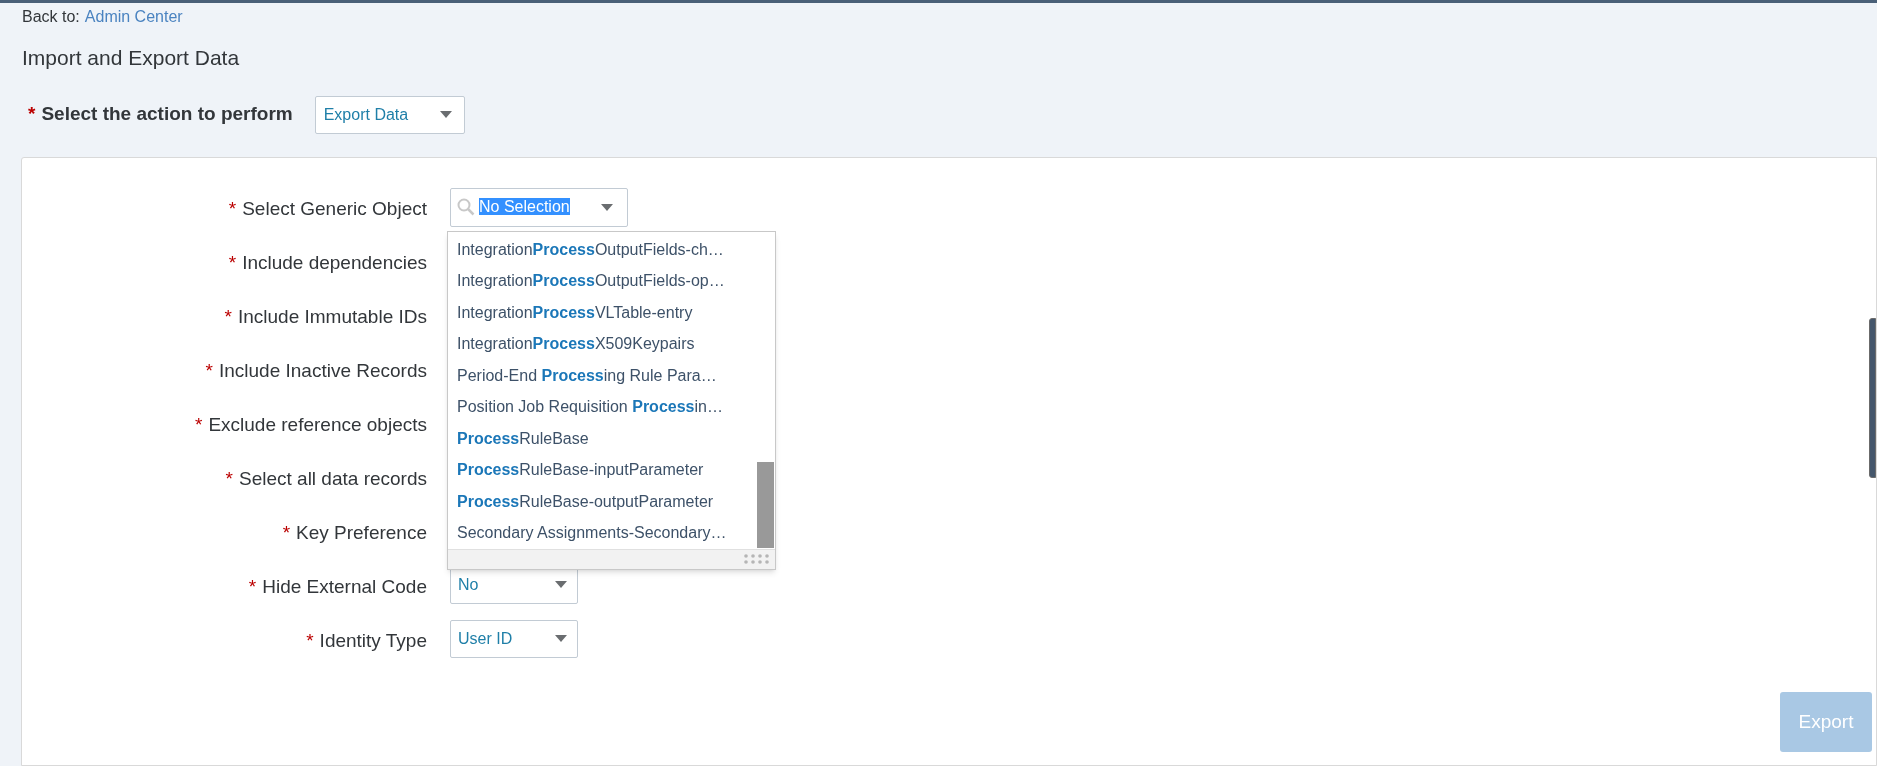 Image resolution: width=1877 pixels, height=766 pixels. Describe the element at coordinates (757, 559) in the screenshot. I see `resize-grip-icon` at that location.